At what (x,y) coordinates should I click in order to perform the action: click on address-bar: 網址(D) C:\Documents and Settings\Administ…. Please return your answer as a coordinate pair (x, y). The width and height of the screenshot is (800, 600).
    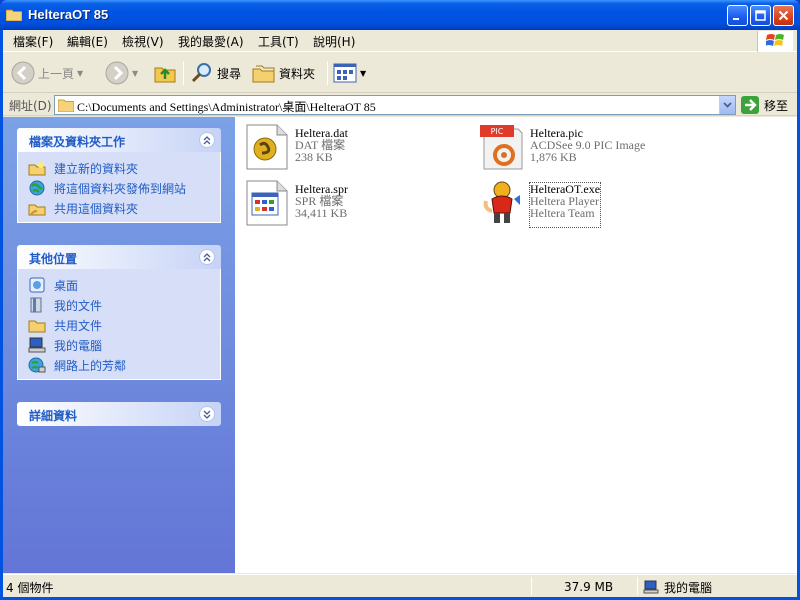
    Looking at the image, I should click on (400, 105).